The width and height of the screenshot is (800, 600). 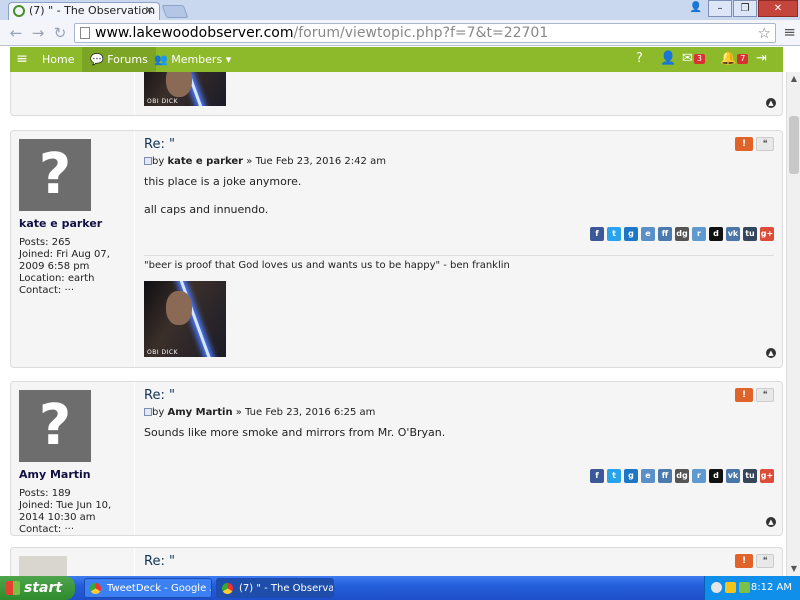 What do you see at coordinates (192, 59) in the screenshot?
I see `nav-members: 👥 Members ▾` at bounding box center [192, 59].